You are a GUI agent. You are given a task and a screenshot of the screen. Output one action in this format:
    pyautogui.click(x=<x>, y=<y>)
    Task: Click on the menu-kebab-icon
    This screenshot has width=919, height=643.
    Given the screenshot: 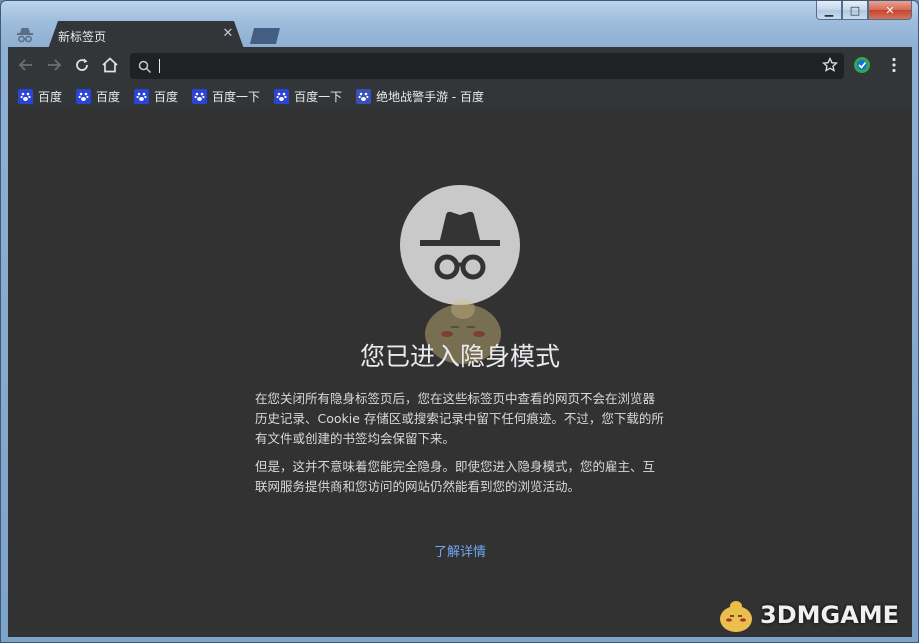 What is the action you would take?
    pyautogui.click(x=894, y=65)
    